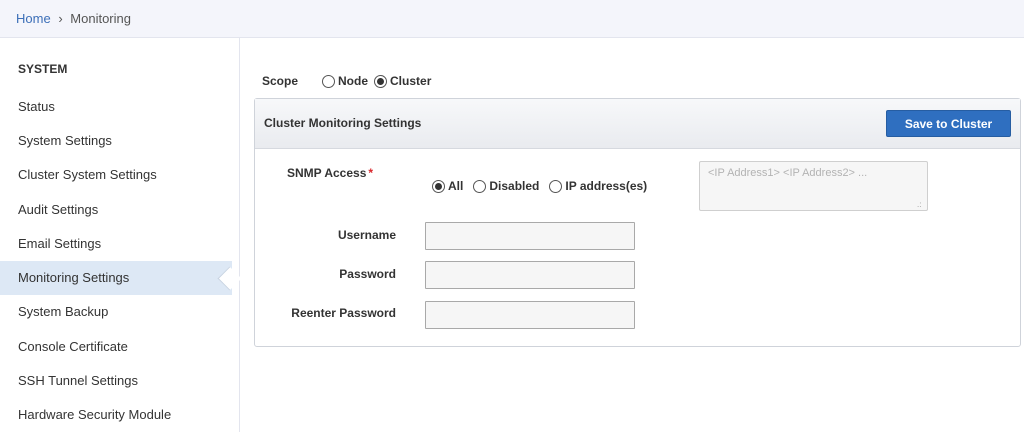 The width and height of the screenshot is (1024, 432). I want to click on sidebar-item-console-certificate: Console Certificate, so click(116, 347).